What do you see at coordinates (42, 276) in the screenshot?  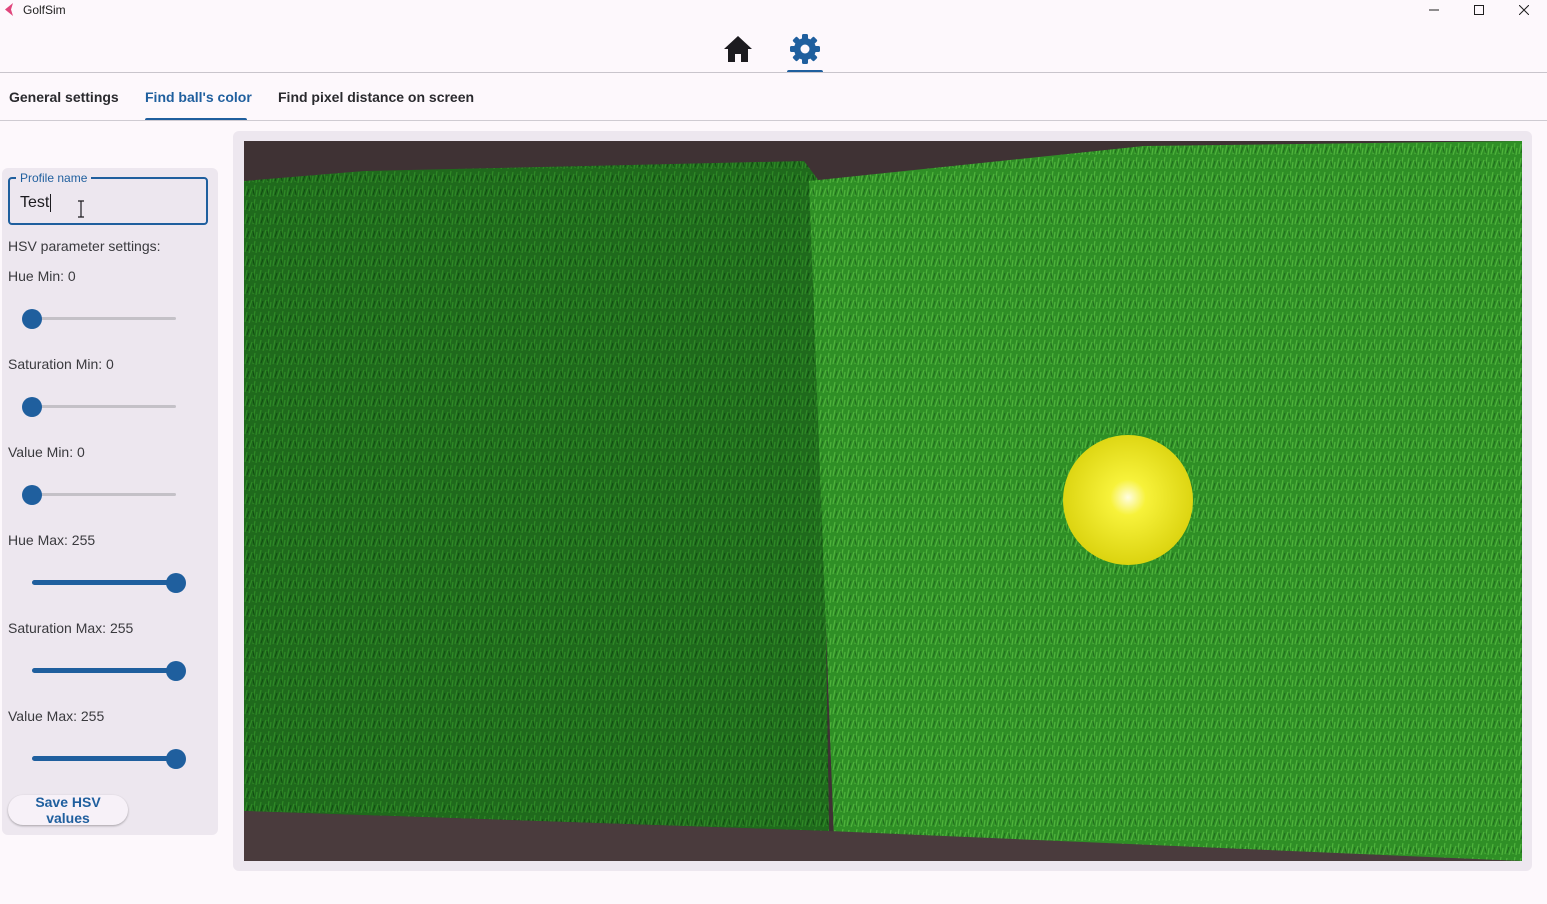 I see `hue-min-label: Hue Min: 0` at bounding box center [42, 276].